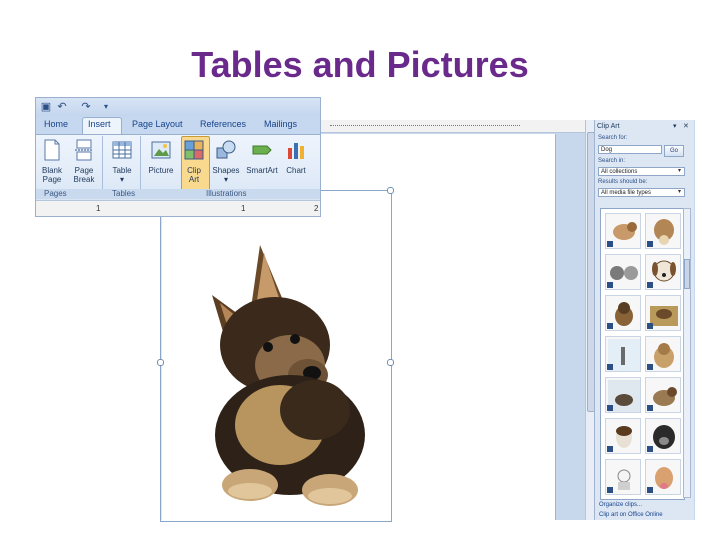 Image resolution: width=720 pixels, height=540 pixels. Describe the element at coordinates (223, 124) in the screenshot. I see `tab-references: References` at that location.